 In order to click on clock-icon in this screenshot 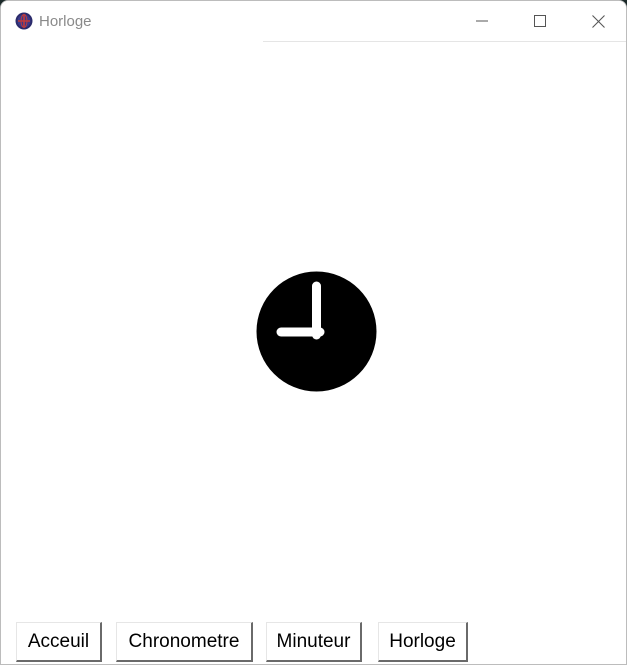, I will do `click(316, 331)`.